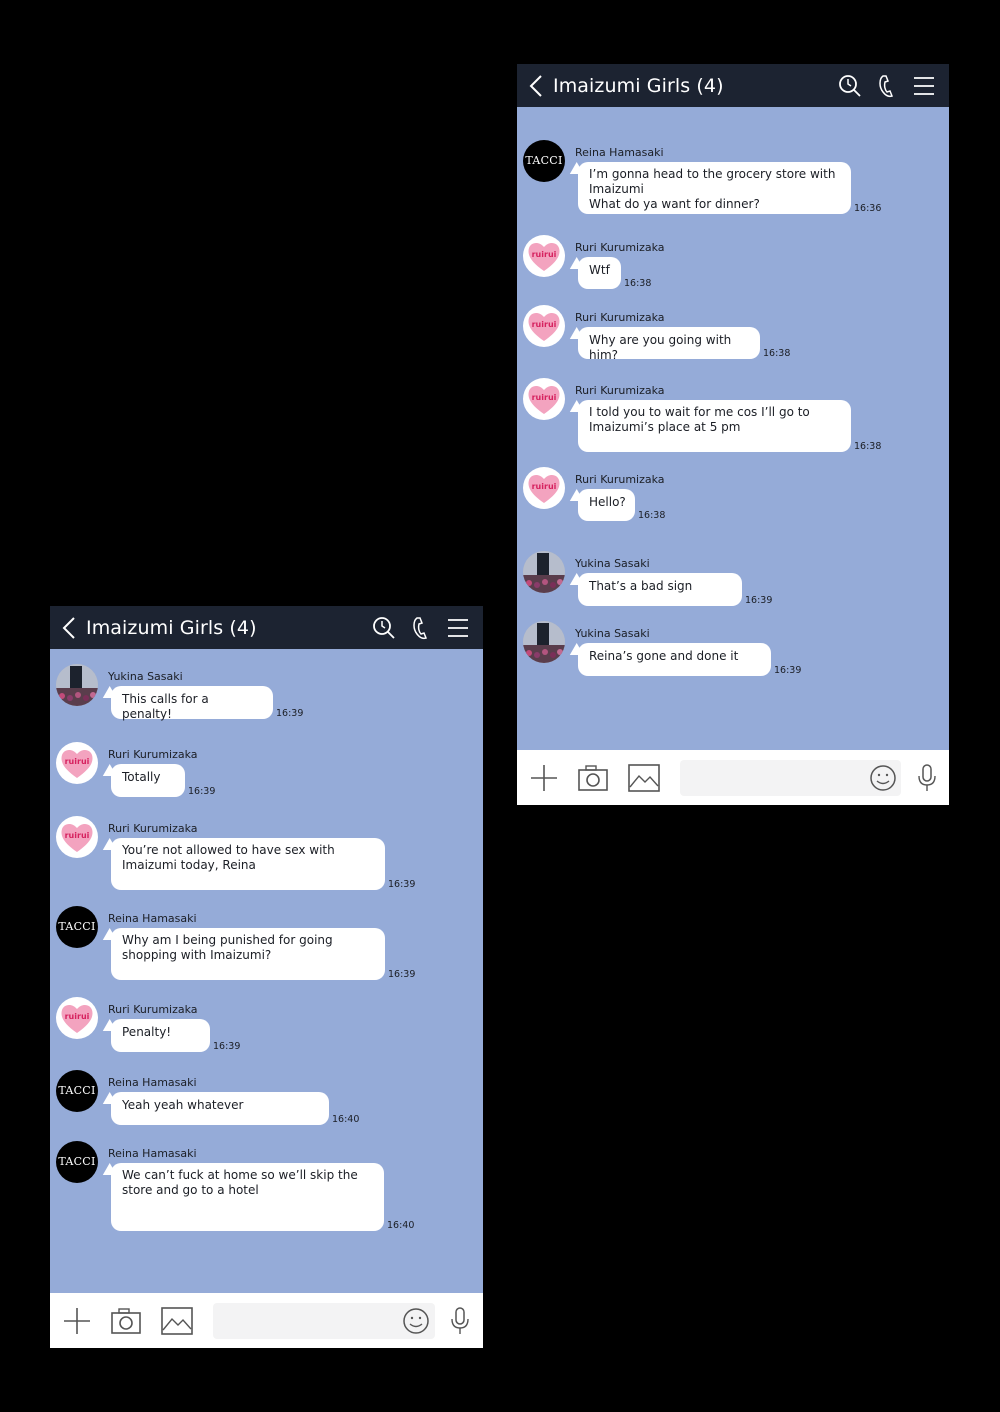  I want to click on message-bubble: Why are you going with him?, so click(669, 344).